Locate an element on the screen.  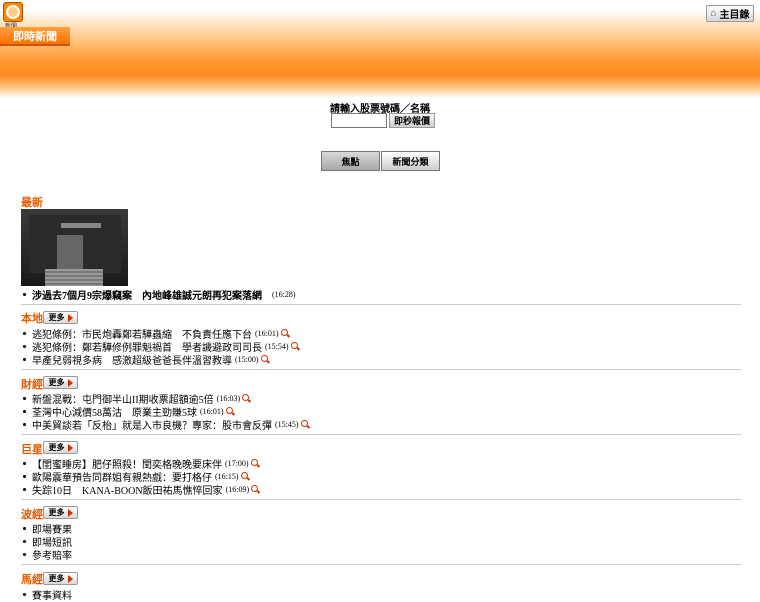
tab-focus: 焦點 is located at coordinates (350, 161).